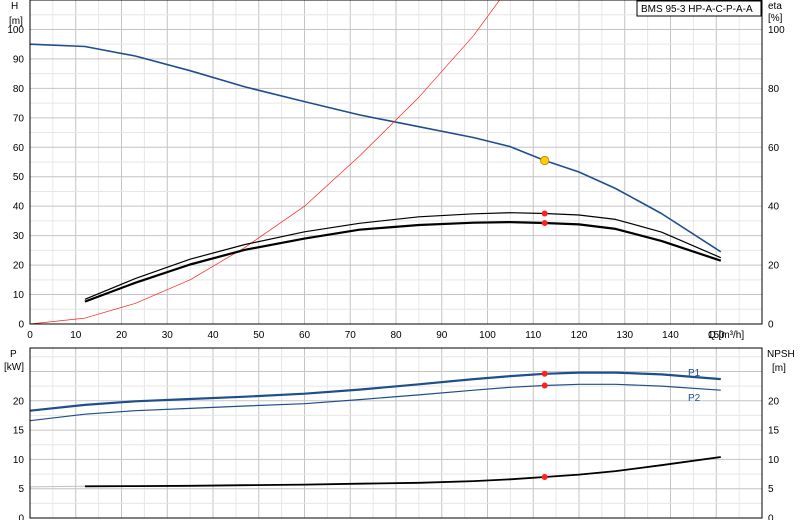 This screenshot has width=800, height=520. I want to click on x-tick-label: 0, so click(30, 335).